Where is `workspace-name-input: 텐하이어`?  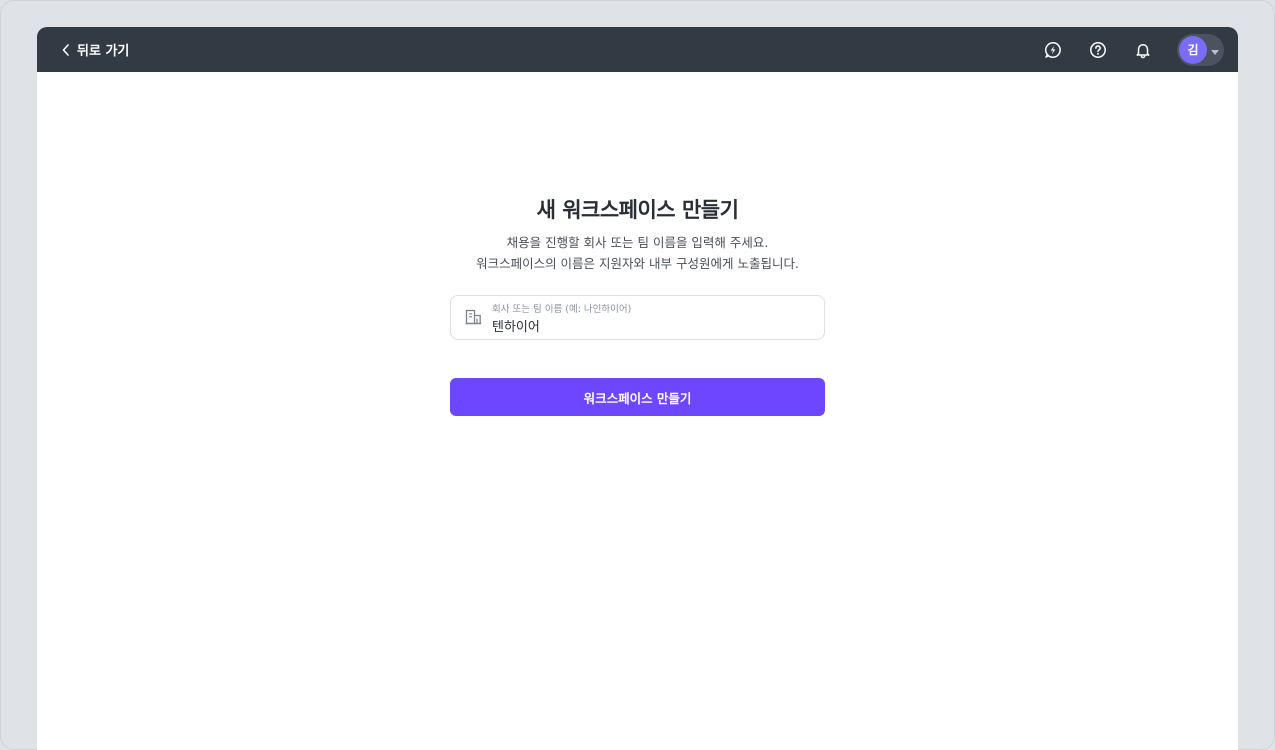 workspace-name-input: 텐하이어 is located at coordinates (516, 325).